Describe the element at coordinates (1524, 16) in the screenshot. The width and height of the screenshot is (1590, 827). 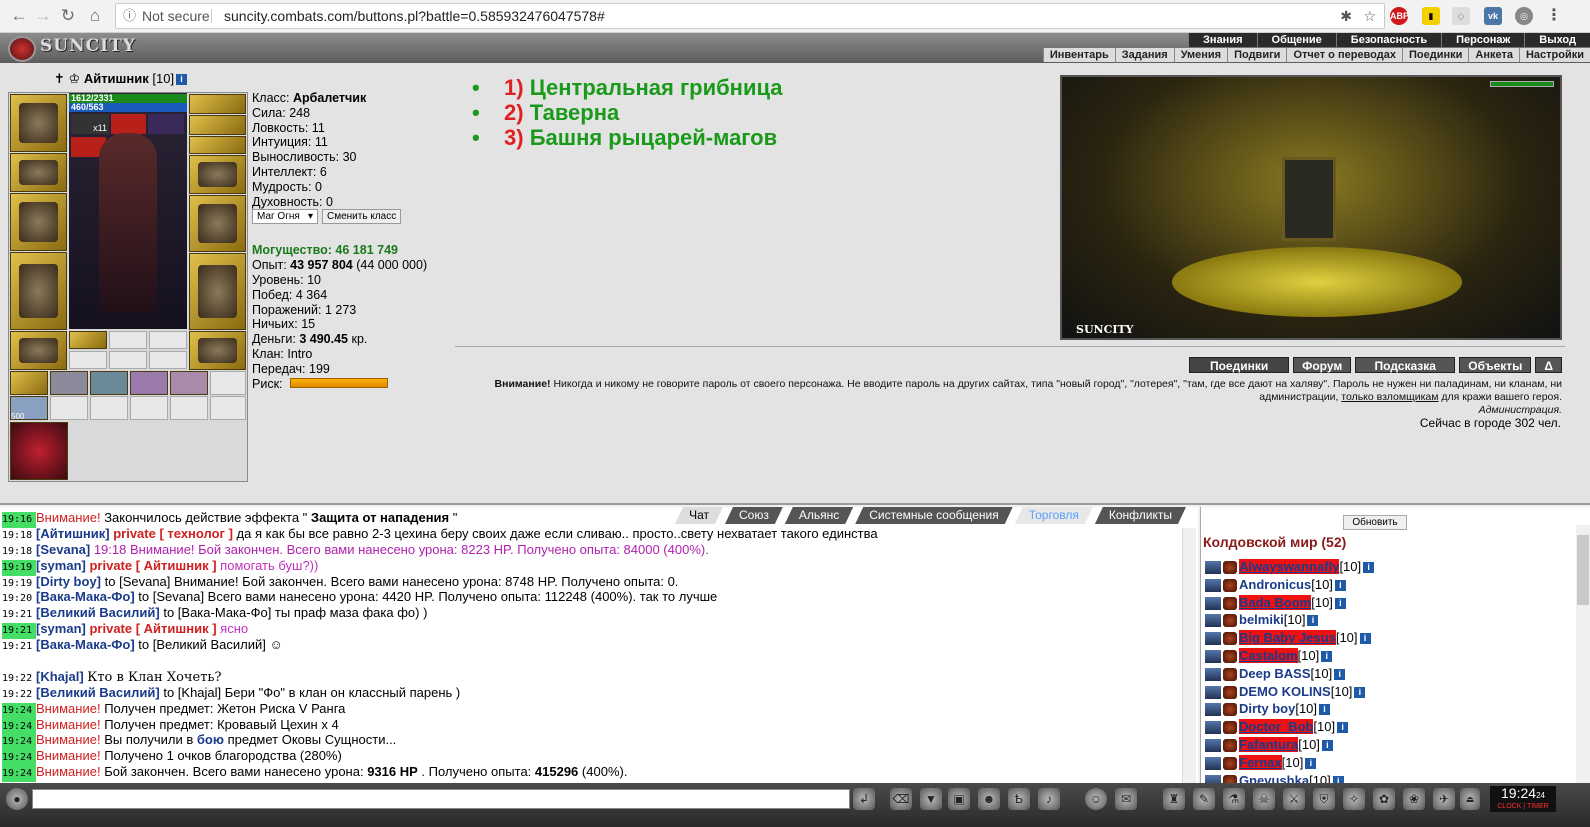
I see `globe-icon: ◎` at that location.